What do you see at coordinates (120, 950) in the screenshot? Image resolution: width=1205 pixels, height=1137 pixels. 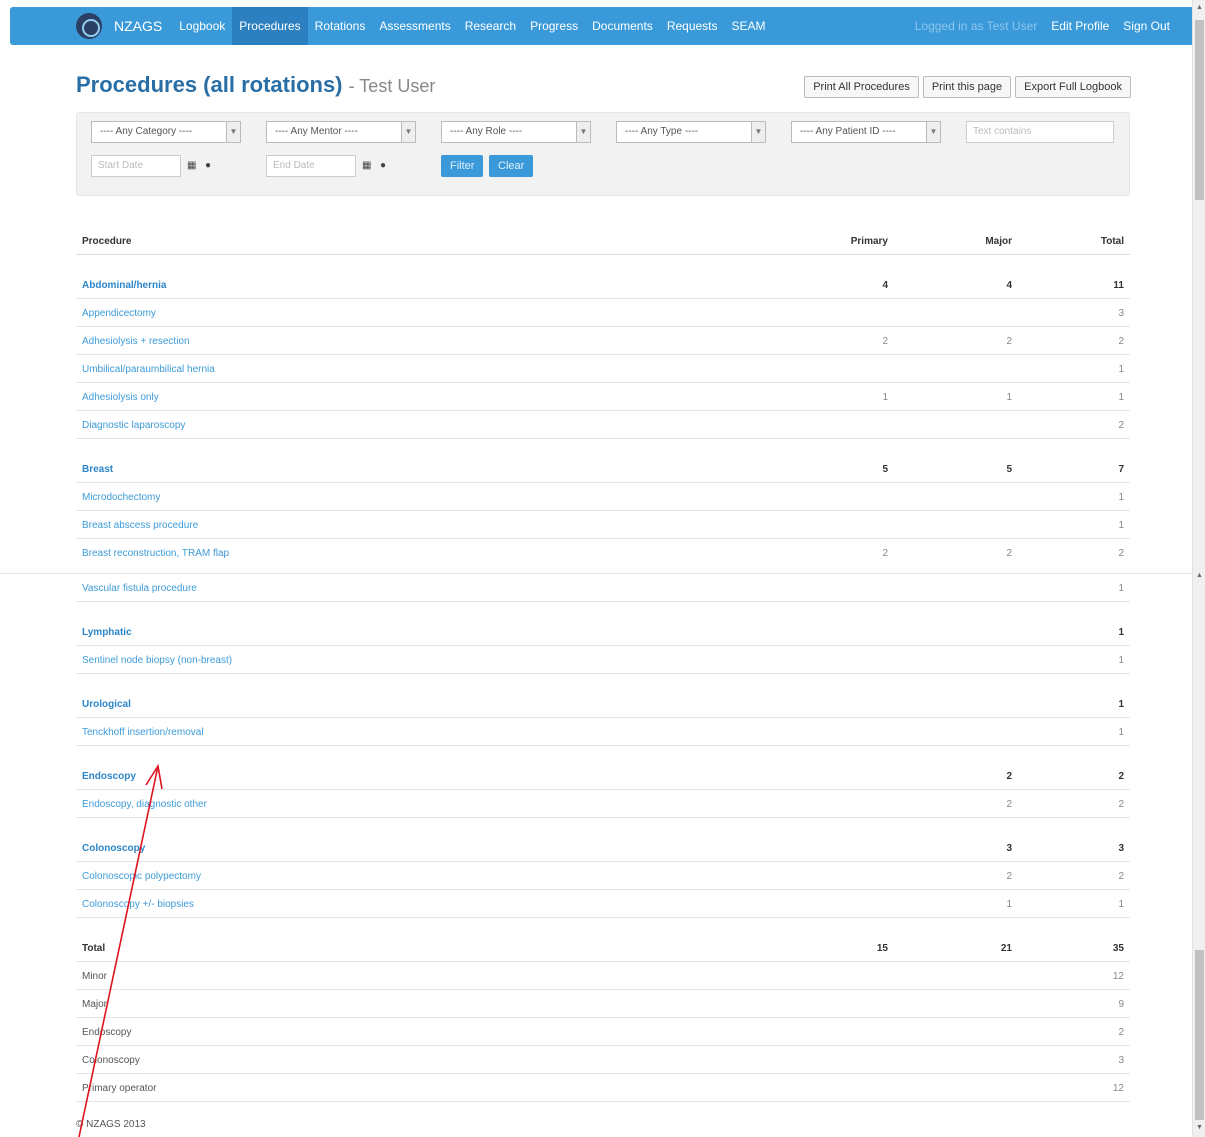 I see `annotation-arrow-icon` at bounding box center [120, 950].